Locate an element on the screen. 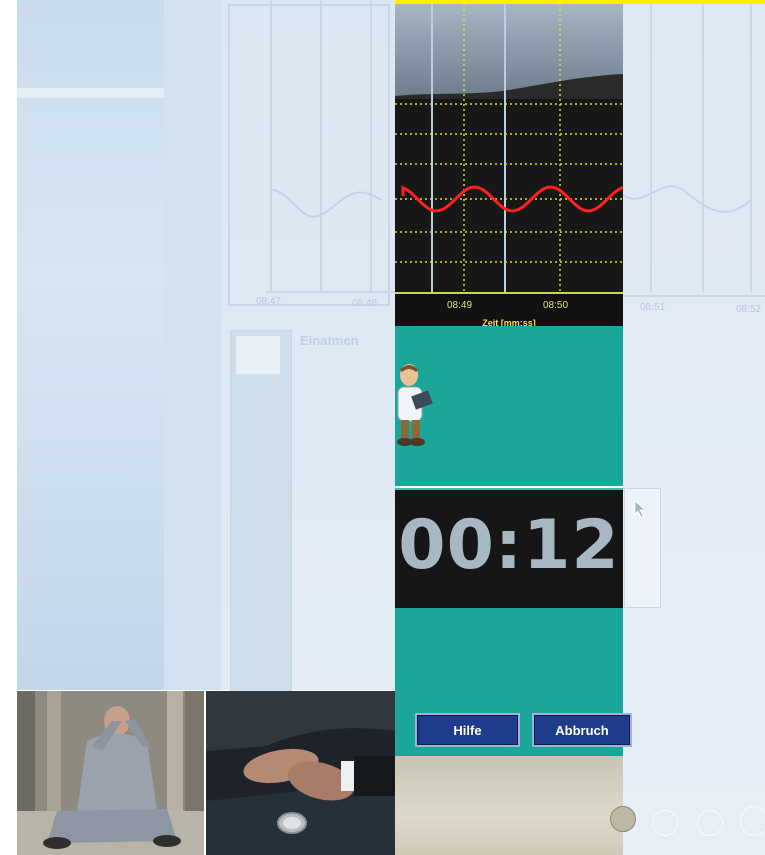 The height and width of the screenshot is (855, 765). background-slider is located at coordinates (258, 355).